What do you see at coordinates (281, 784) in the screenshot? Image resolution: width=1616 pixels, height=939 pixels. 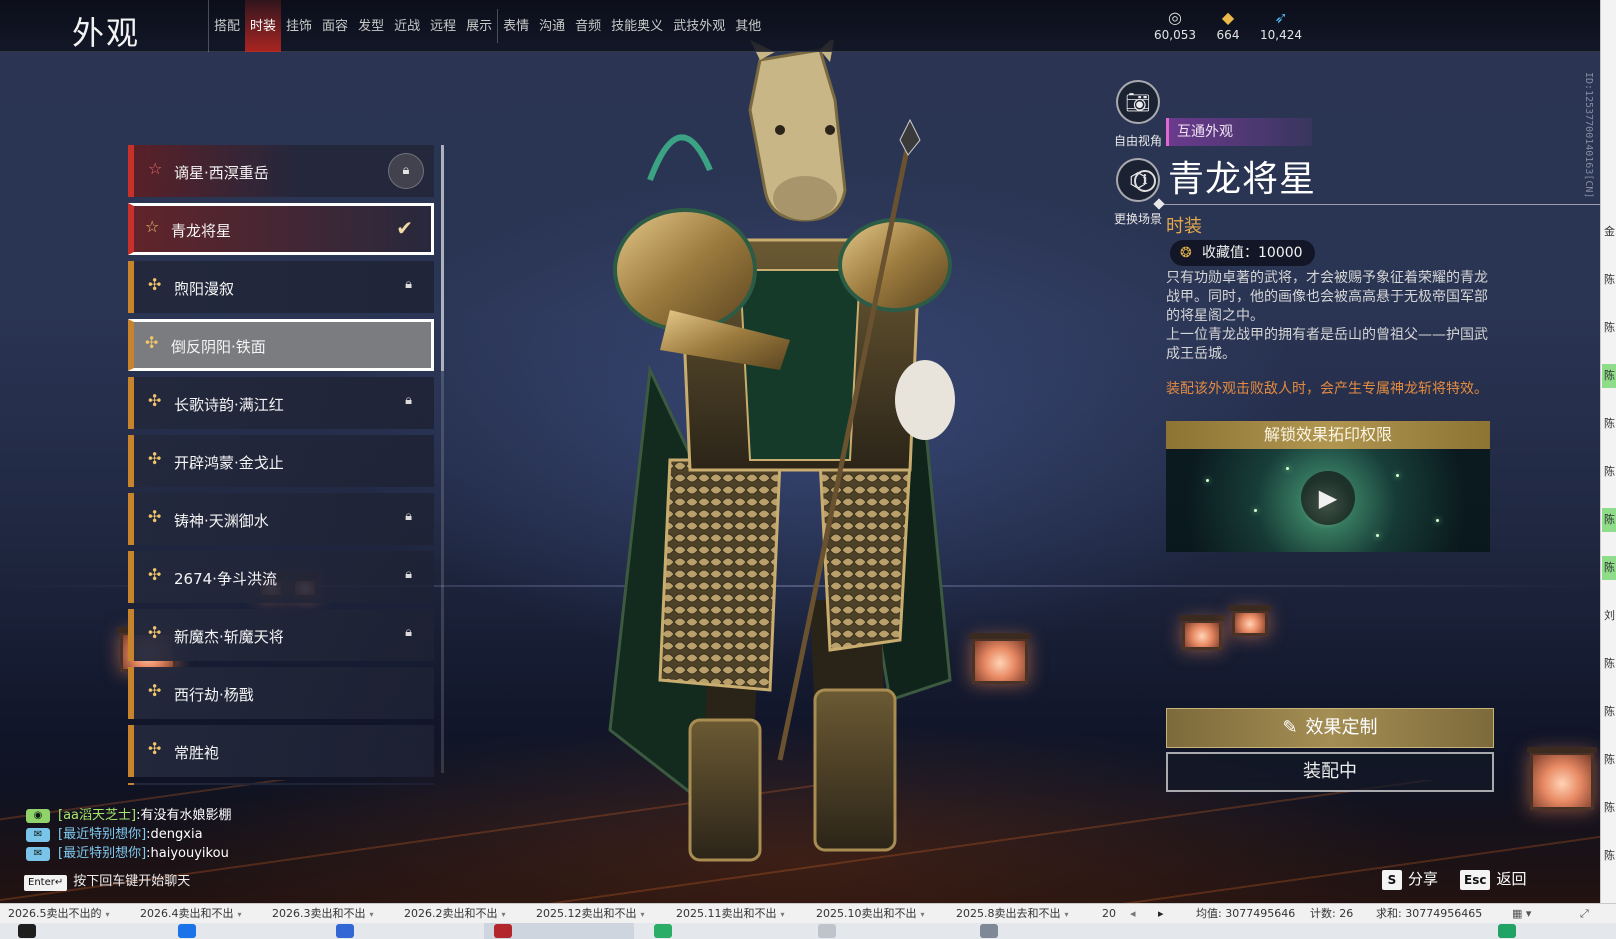 I see `list-item` at bounding box center [281, 784].